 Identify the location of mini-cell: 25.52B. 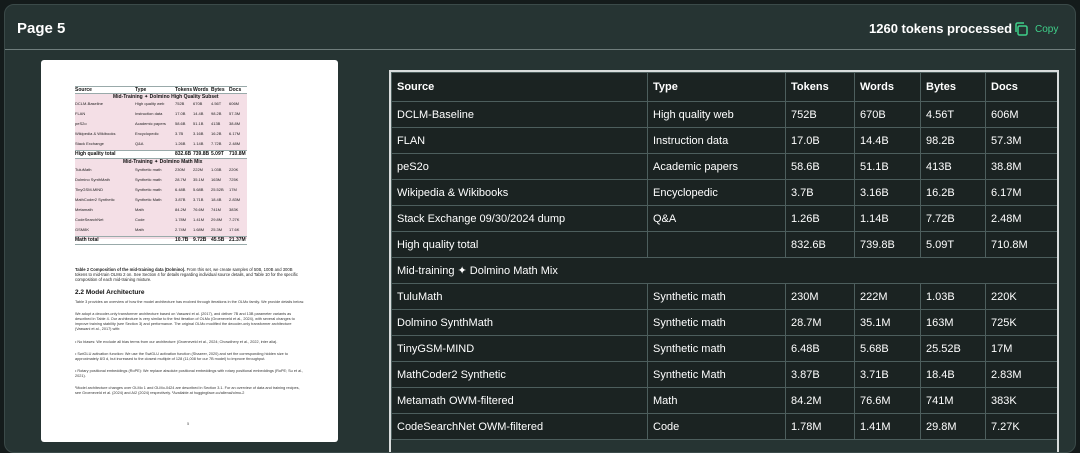
(217, 189).